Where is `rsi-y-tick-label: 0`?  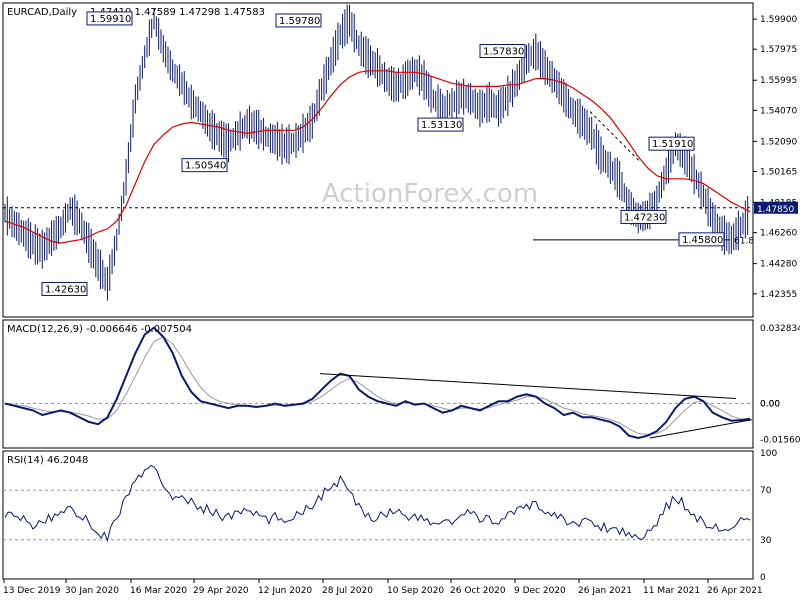
rsi-y-tick-label: 0 is located at coordinates (763, 578).